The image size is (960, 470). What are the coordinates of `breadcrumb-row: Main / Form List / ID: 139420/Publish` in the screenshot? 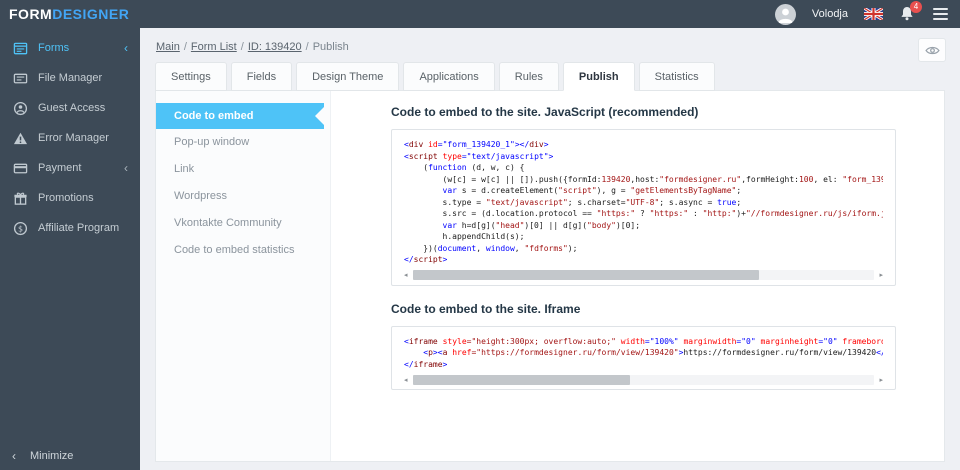 It's located at (550, 45).